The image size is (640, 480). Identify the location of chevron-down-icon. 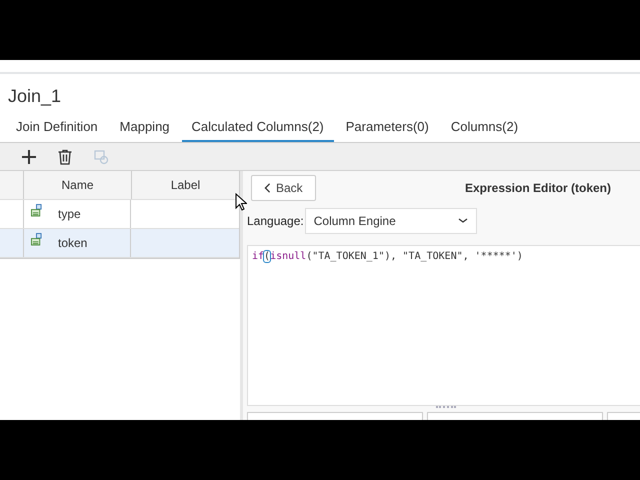
(463, 221).